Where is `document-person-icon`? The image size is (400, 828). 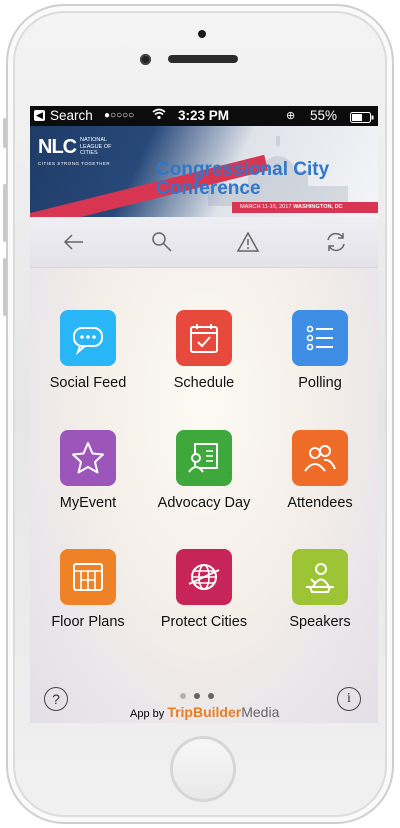 document-person-icon is located at coordinates (203, 458).